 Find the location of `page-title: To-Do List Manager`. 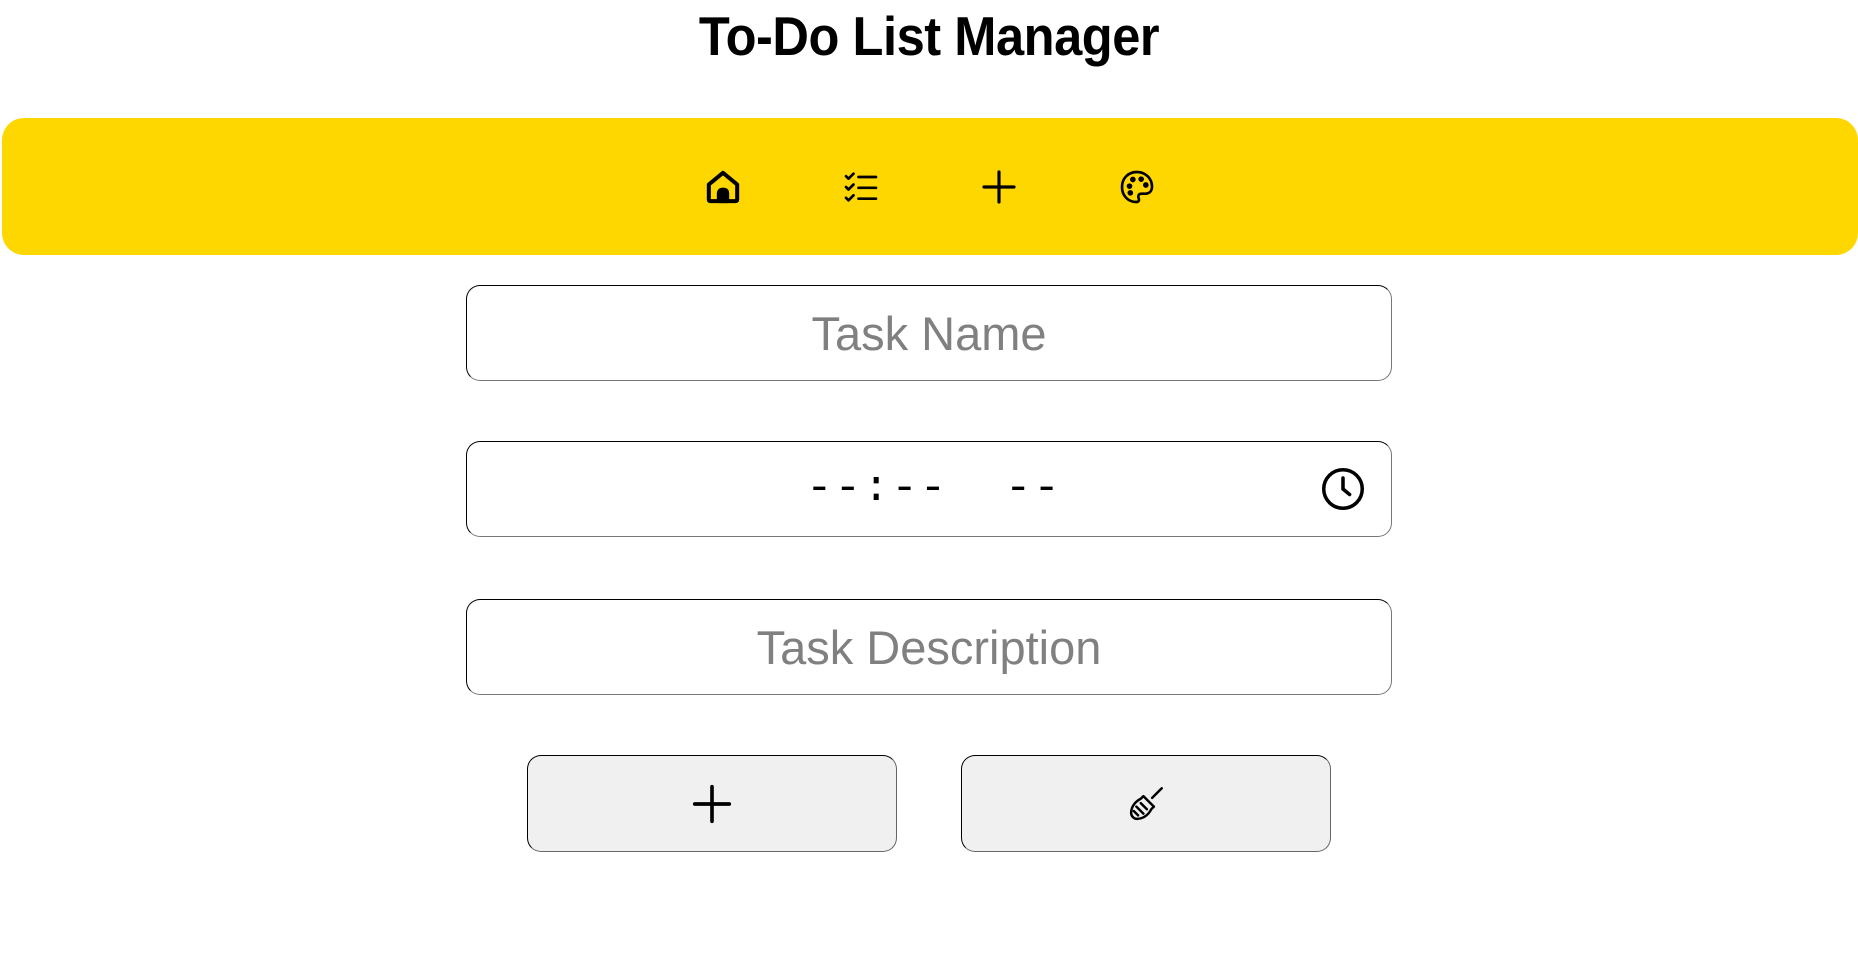

page-title: To-Do List Manager is located at coordinates (929, 36).